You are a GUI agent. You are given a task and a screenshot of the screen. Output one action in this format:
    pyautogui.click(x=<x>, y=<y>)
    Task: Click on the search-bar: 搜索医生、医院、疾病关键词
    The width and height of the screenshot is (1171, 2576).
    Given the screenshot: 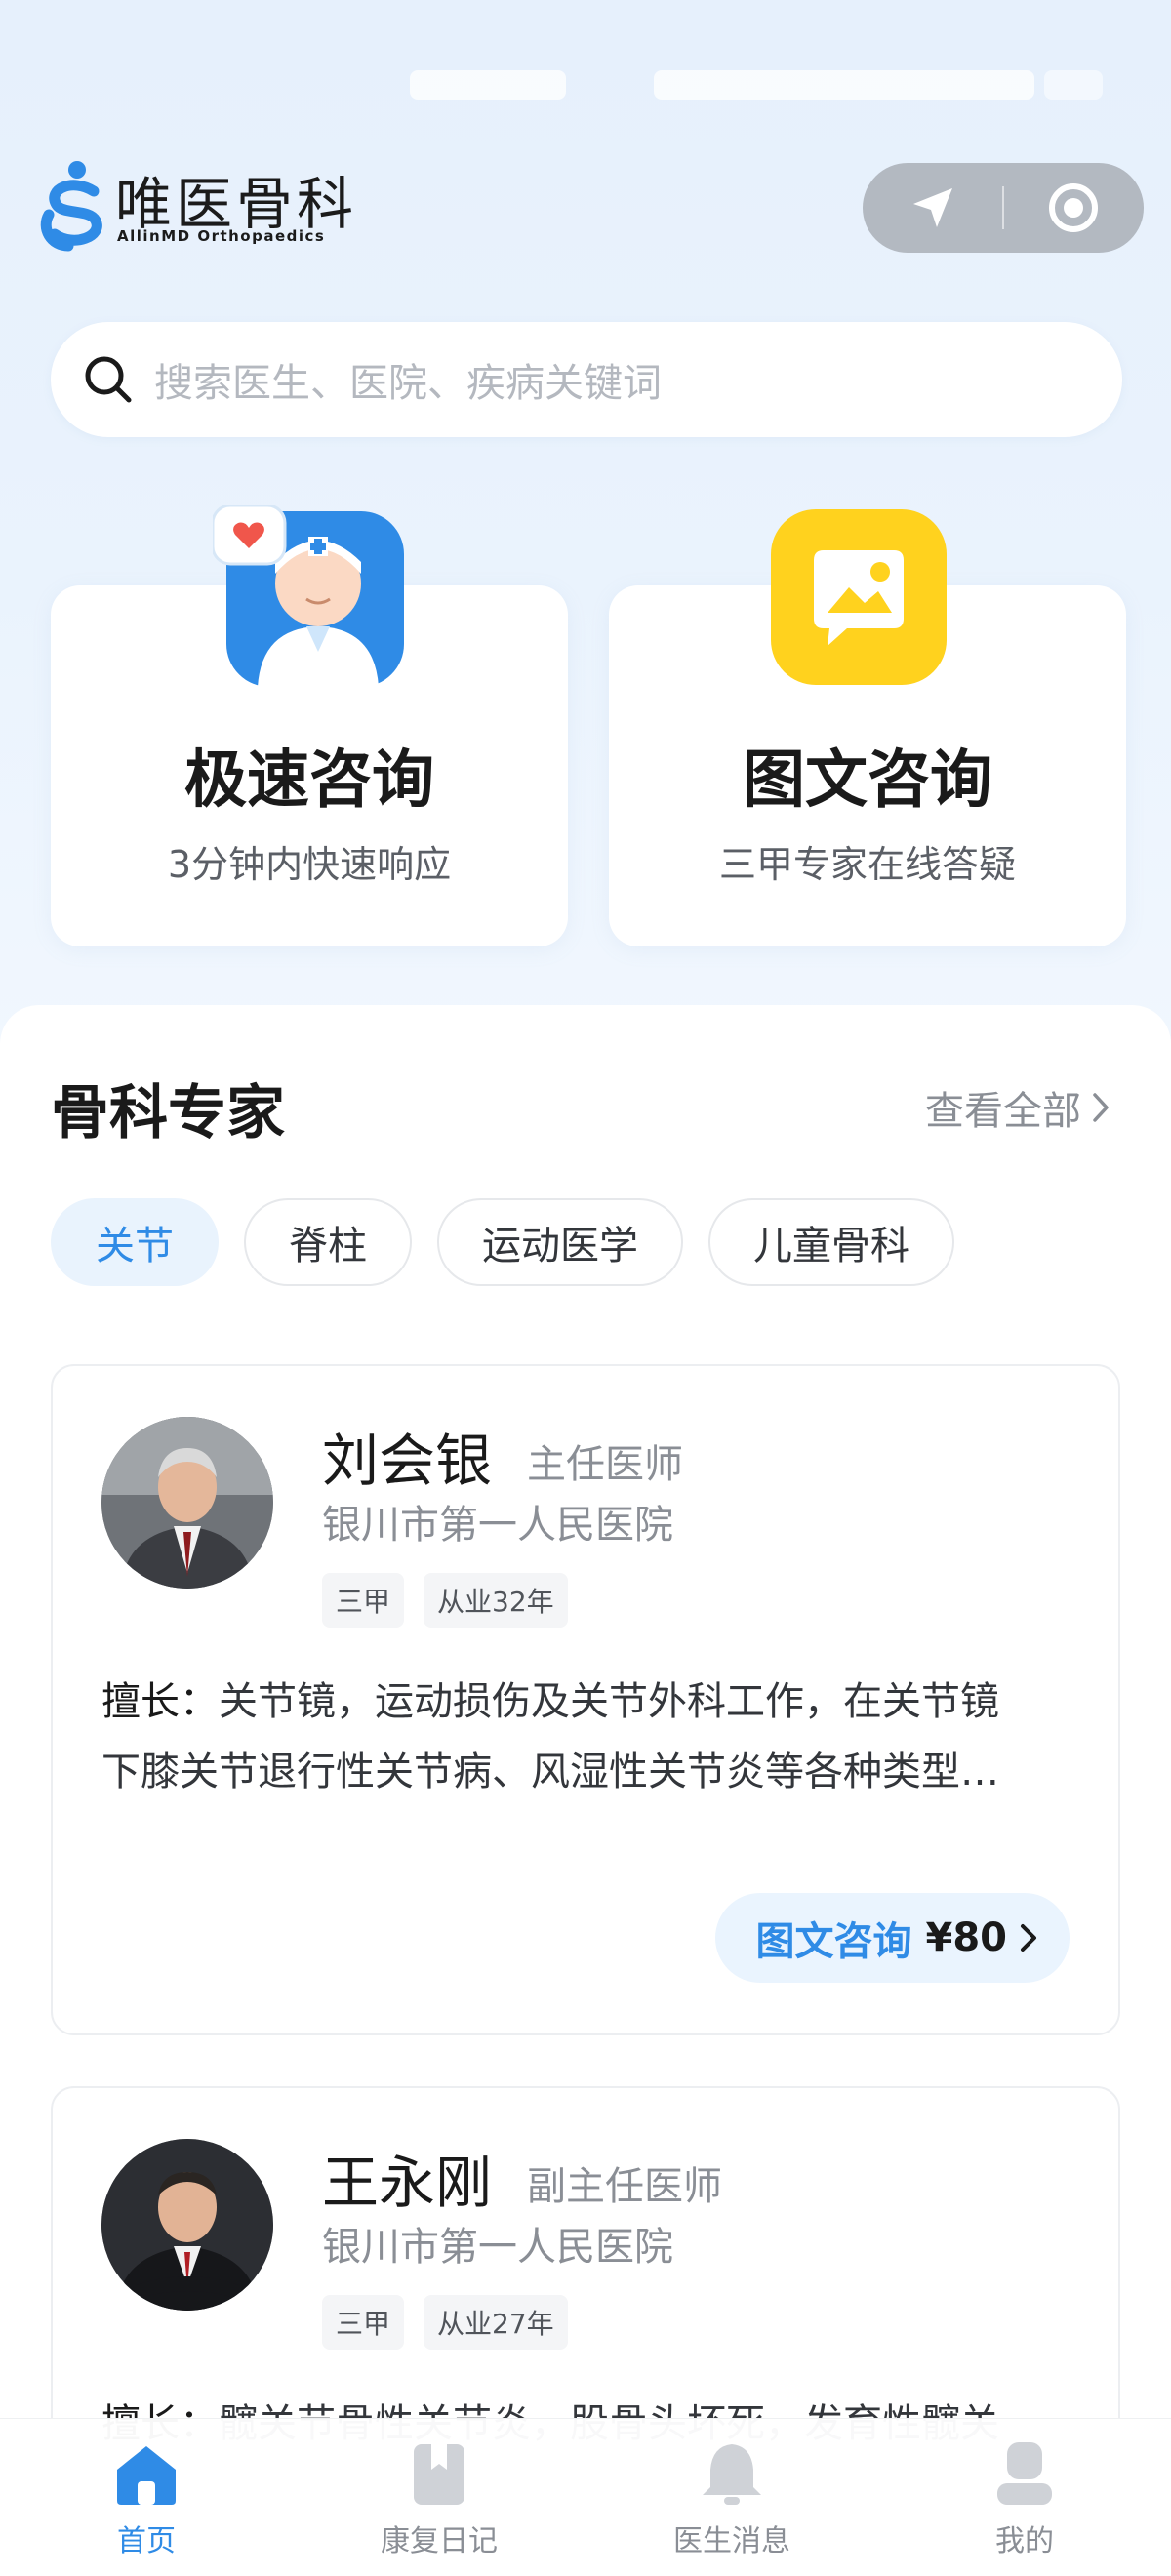 What is the action you would take?
    pyautogui.click(x=586, y=379)
    